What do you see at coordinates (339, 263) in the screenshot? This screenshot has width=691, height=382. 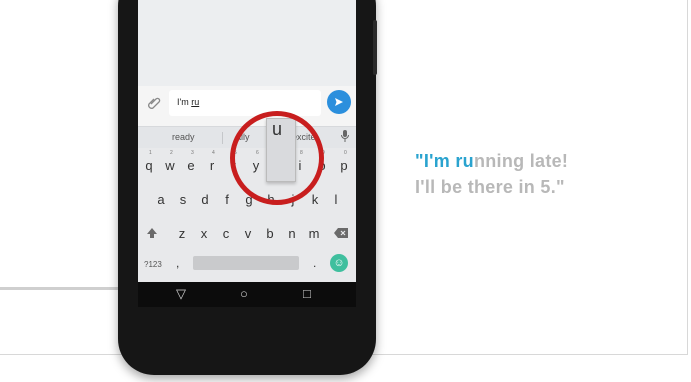 I see `emoji-icon: ☺` at bounding box center [339, 263].